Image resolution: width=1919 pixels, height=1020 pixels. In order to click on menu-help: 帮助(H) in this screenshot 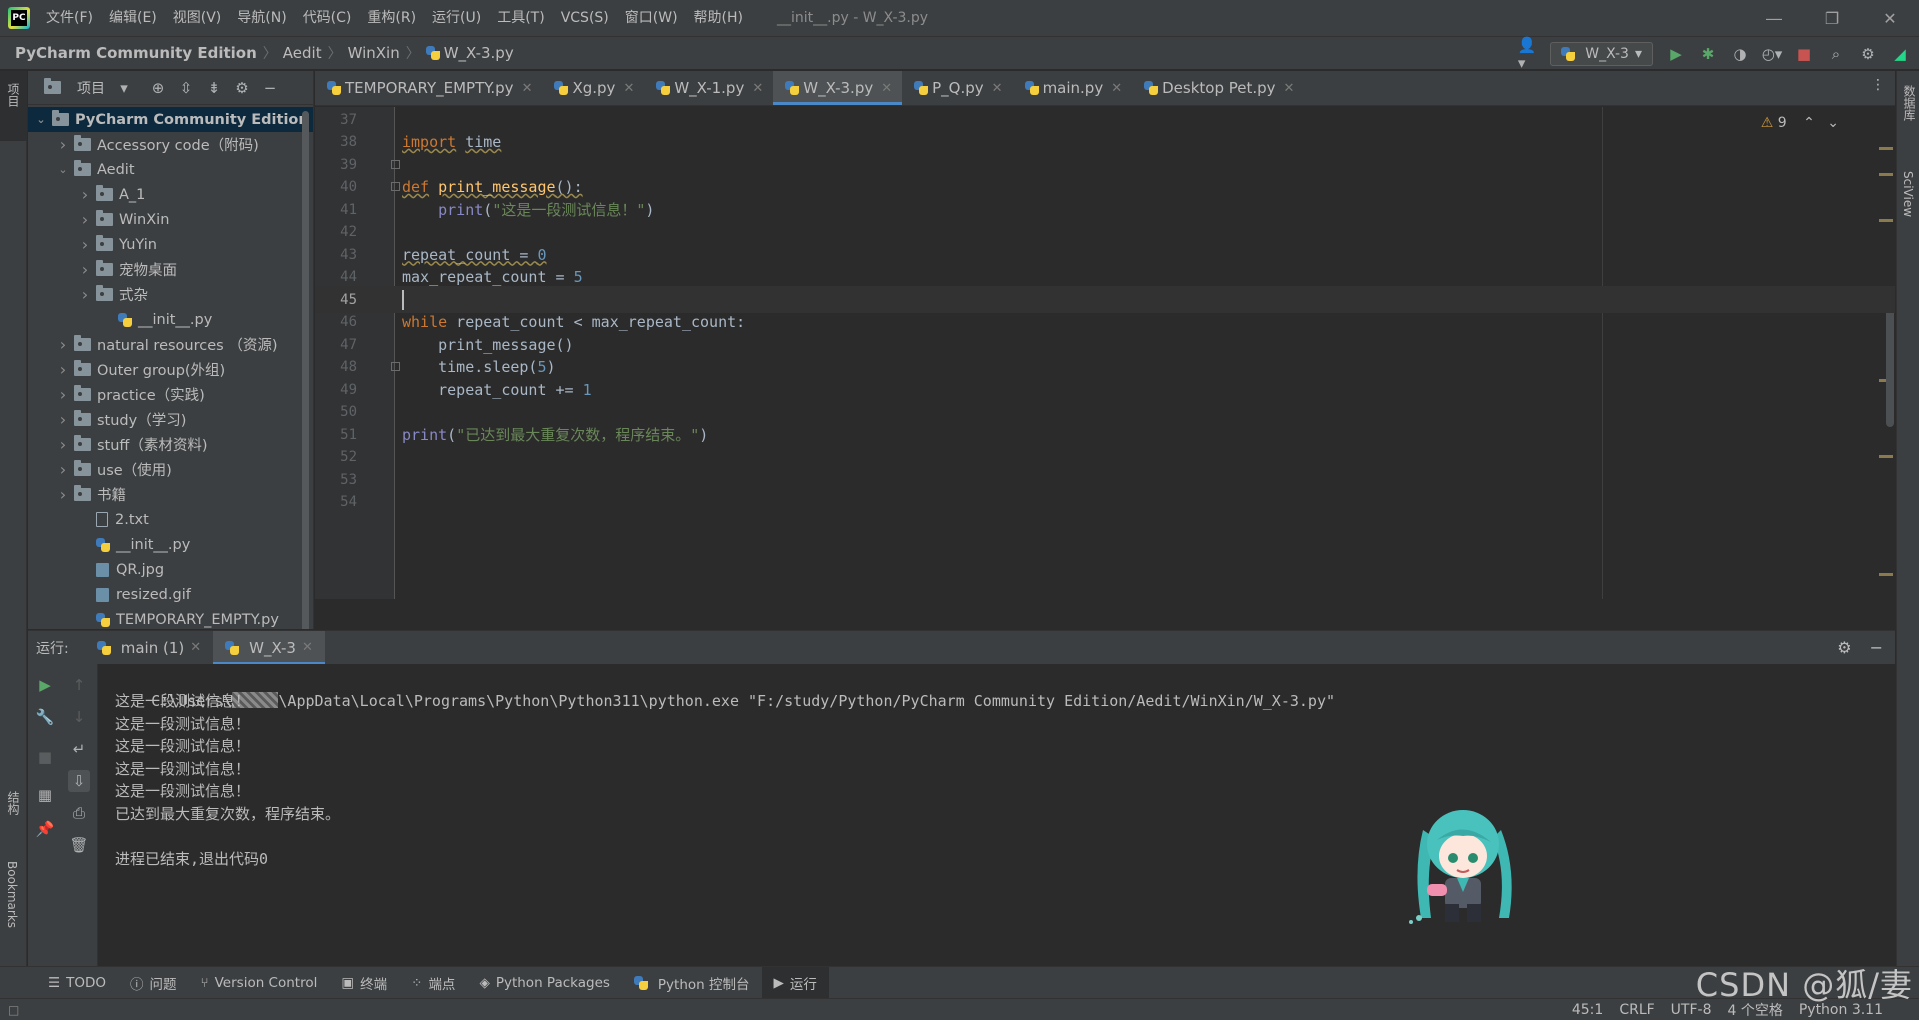, I will do `click(718, 18)`.